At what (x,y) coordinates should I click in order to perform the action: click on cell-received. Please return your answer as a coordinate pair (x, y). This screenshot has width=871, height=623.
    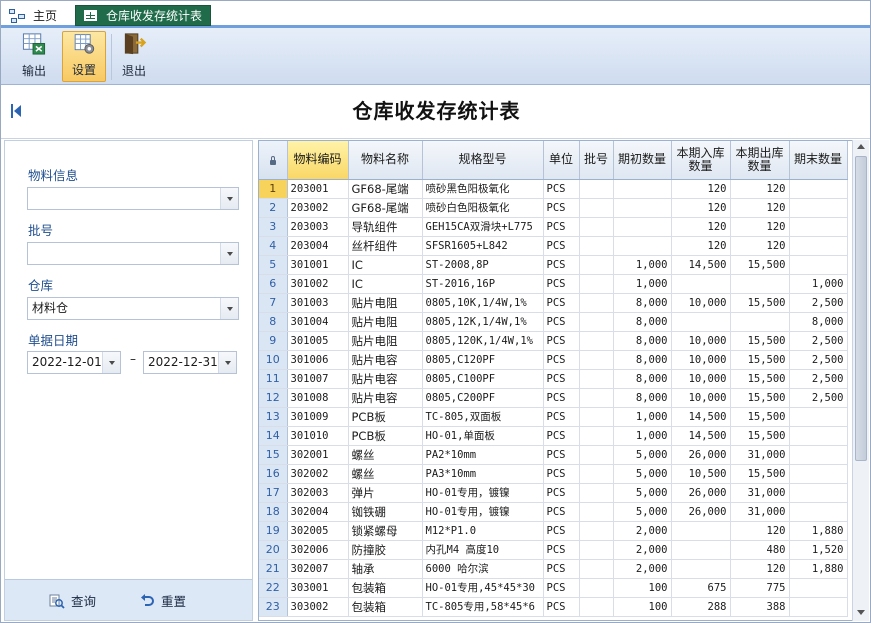
    Looking at the image, I should click on (701, 531).